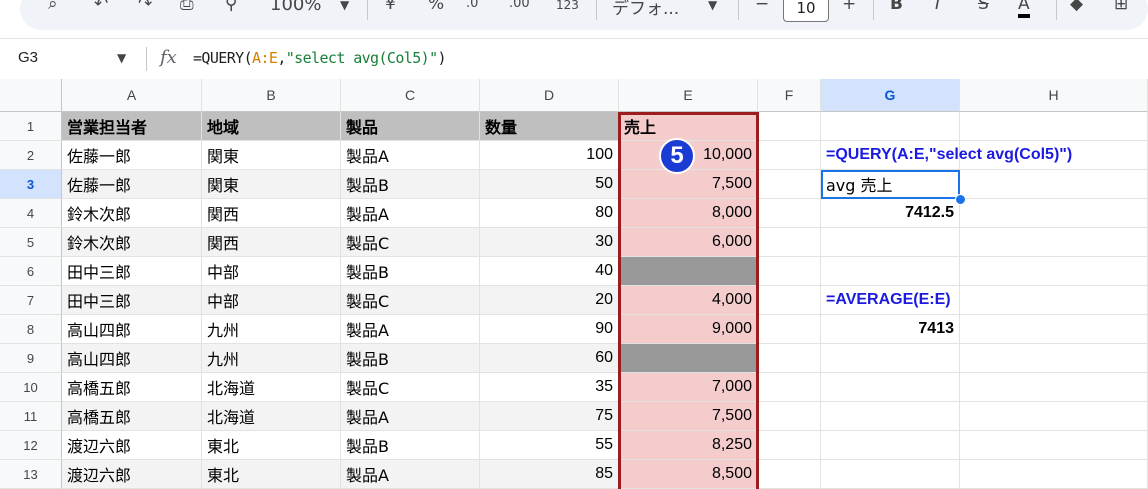 The image size is (1148, 489). Describe the element at coordinates (410, 213) in the screenshot. I see `cell-c4: 製品A` at that location.